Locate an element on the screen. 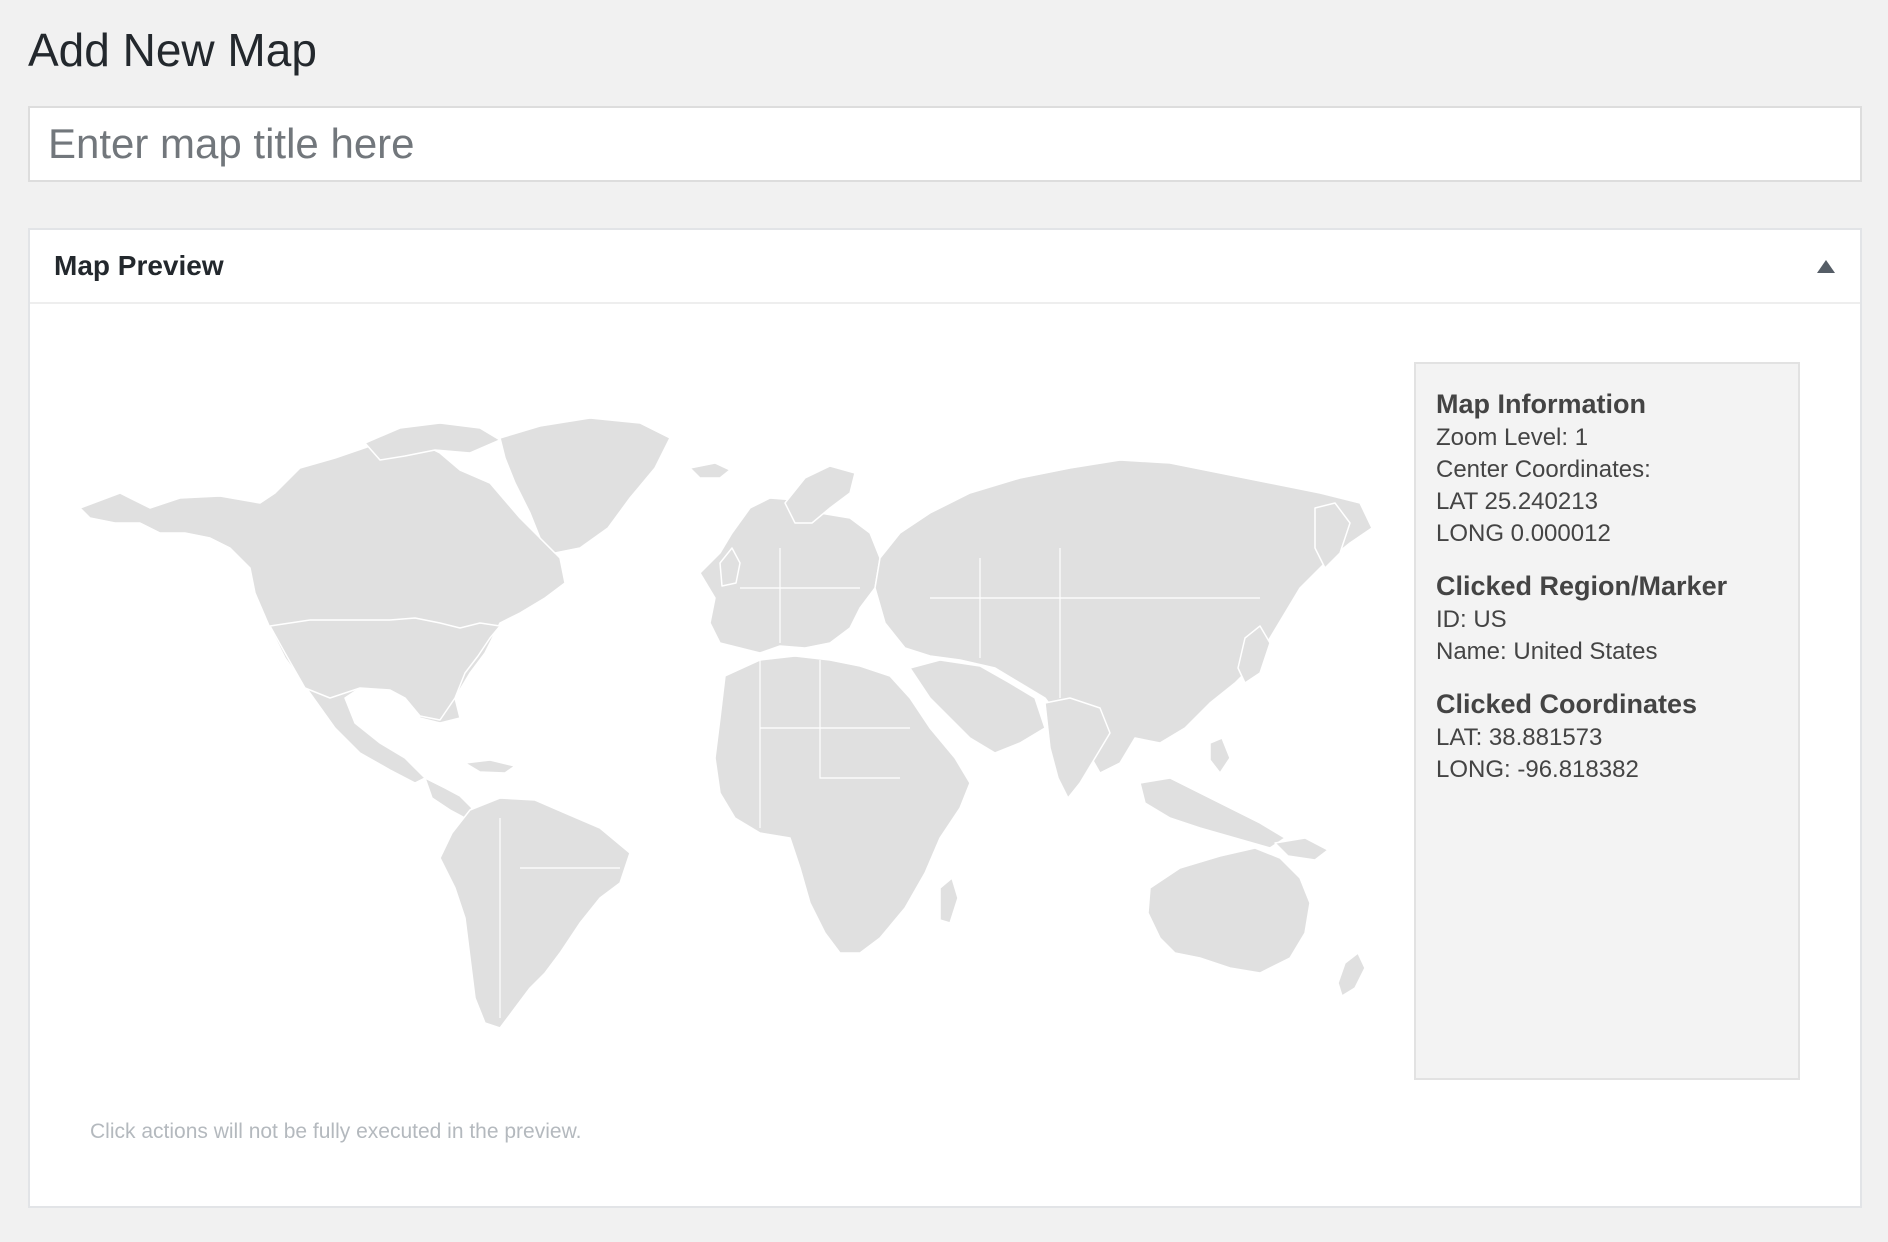  region-madagascar is located at coordinates (949, 900).